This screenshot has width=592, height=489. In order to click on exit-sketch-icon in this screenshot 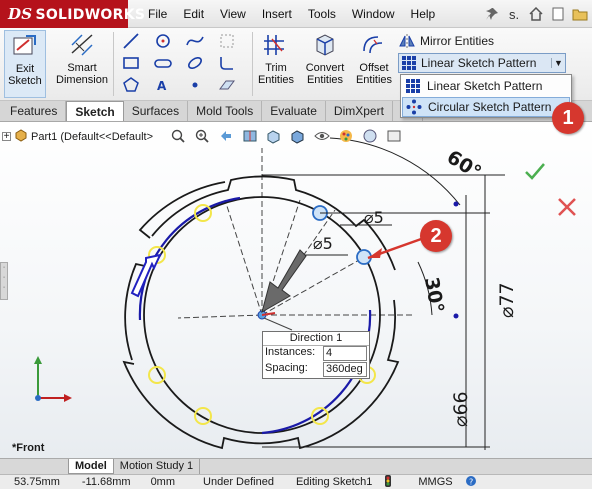, I will do `click(25, 46)`.